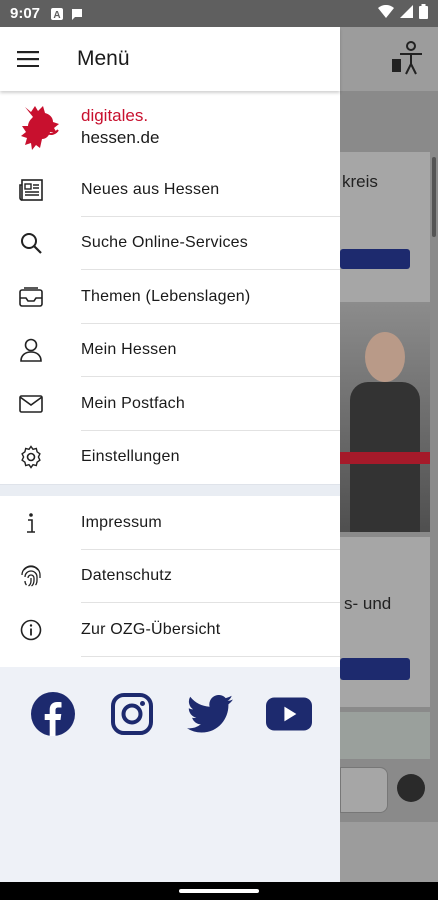  Describe the element at coordinates (31, 243) in the screenshot. I see `search-icon` at that location.